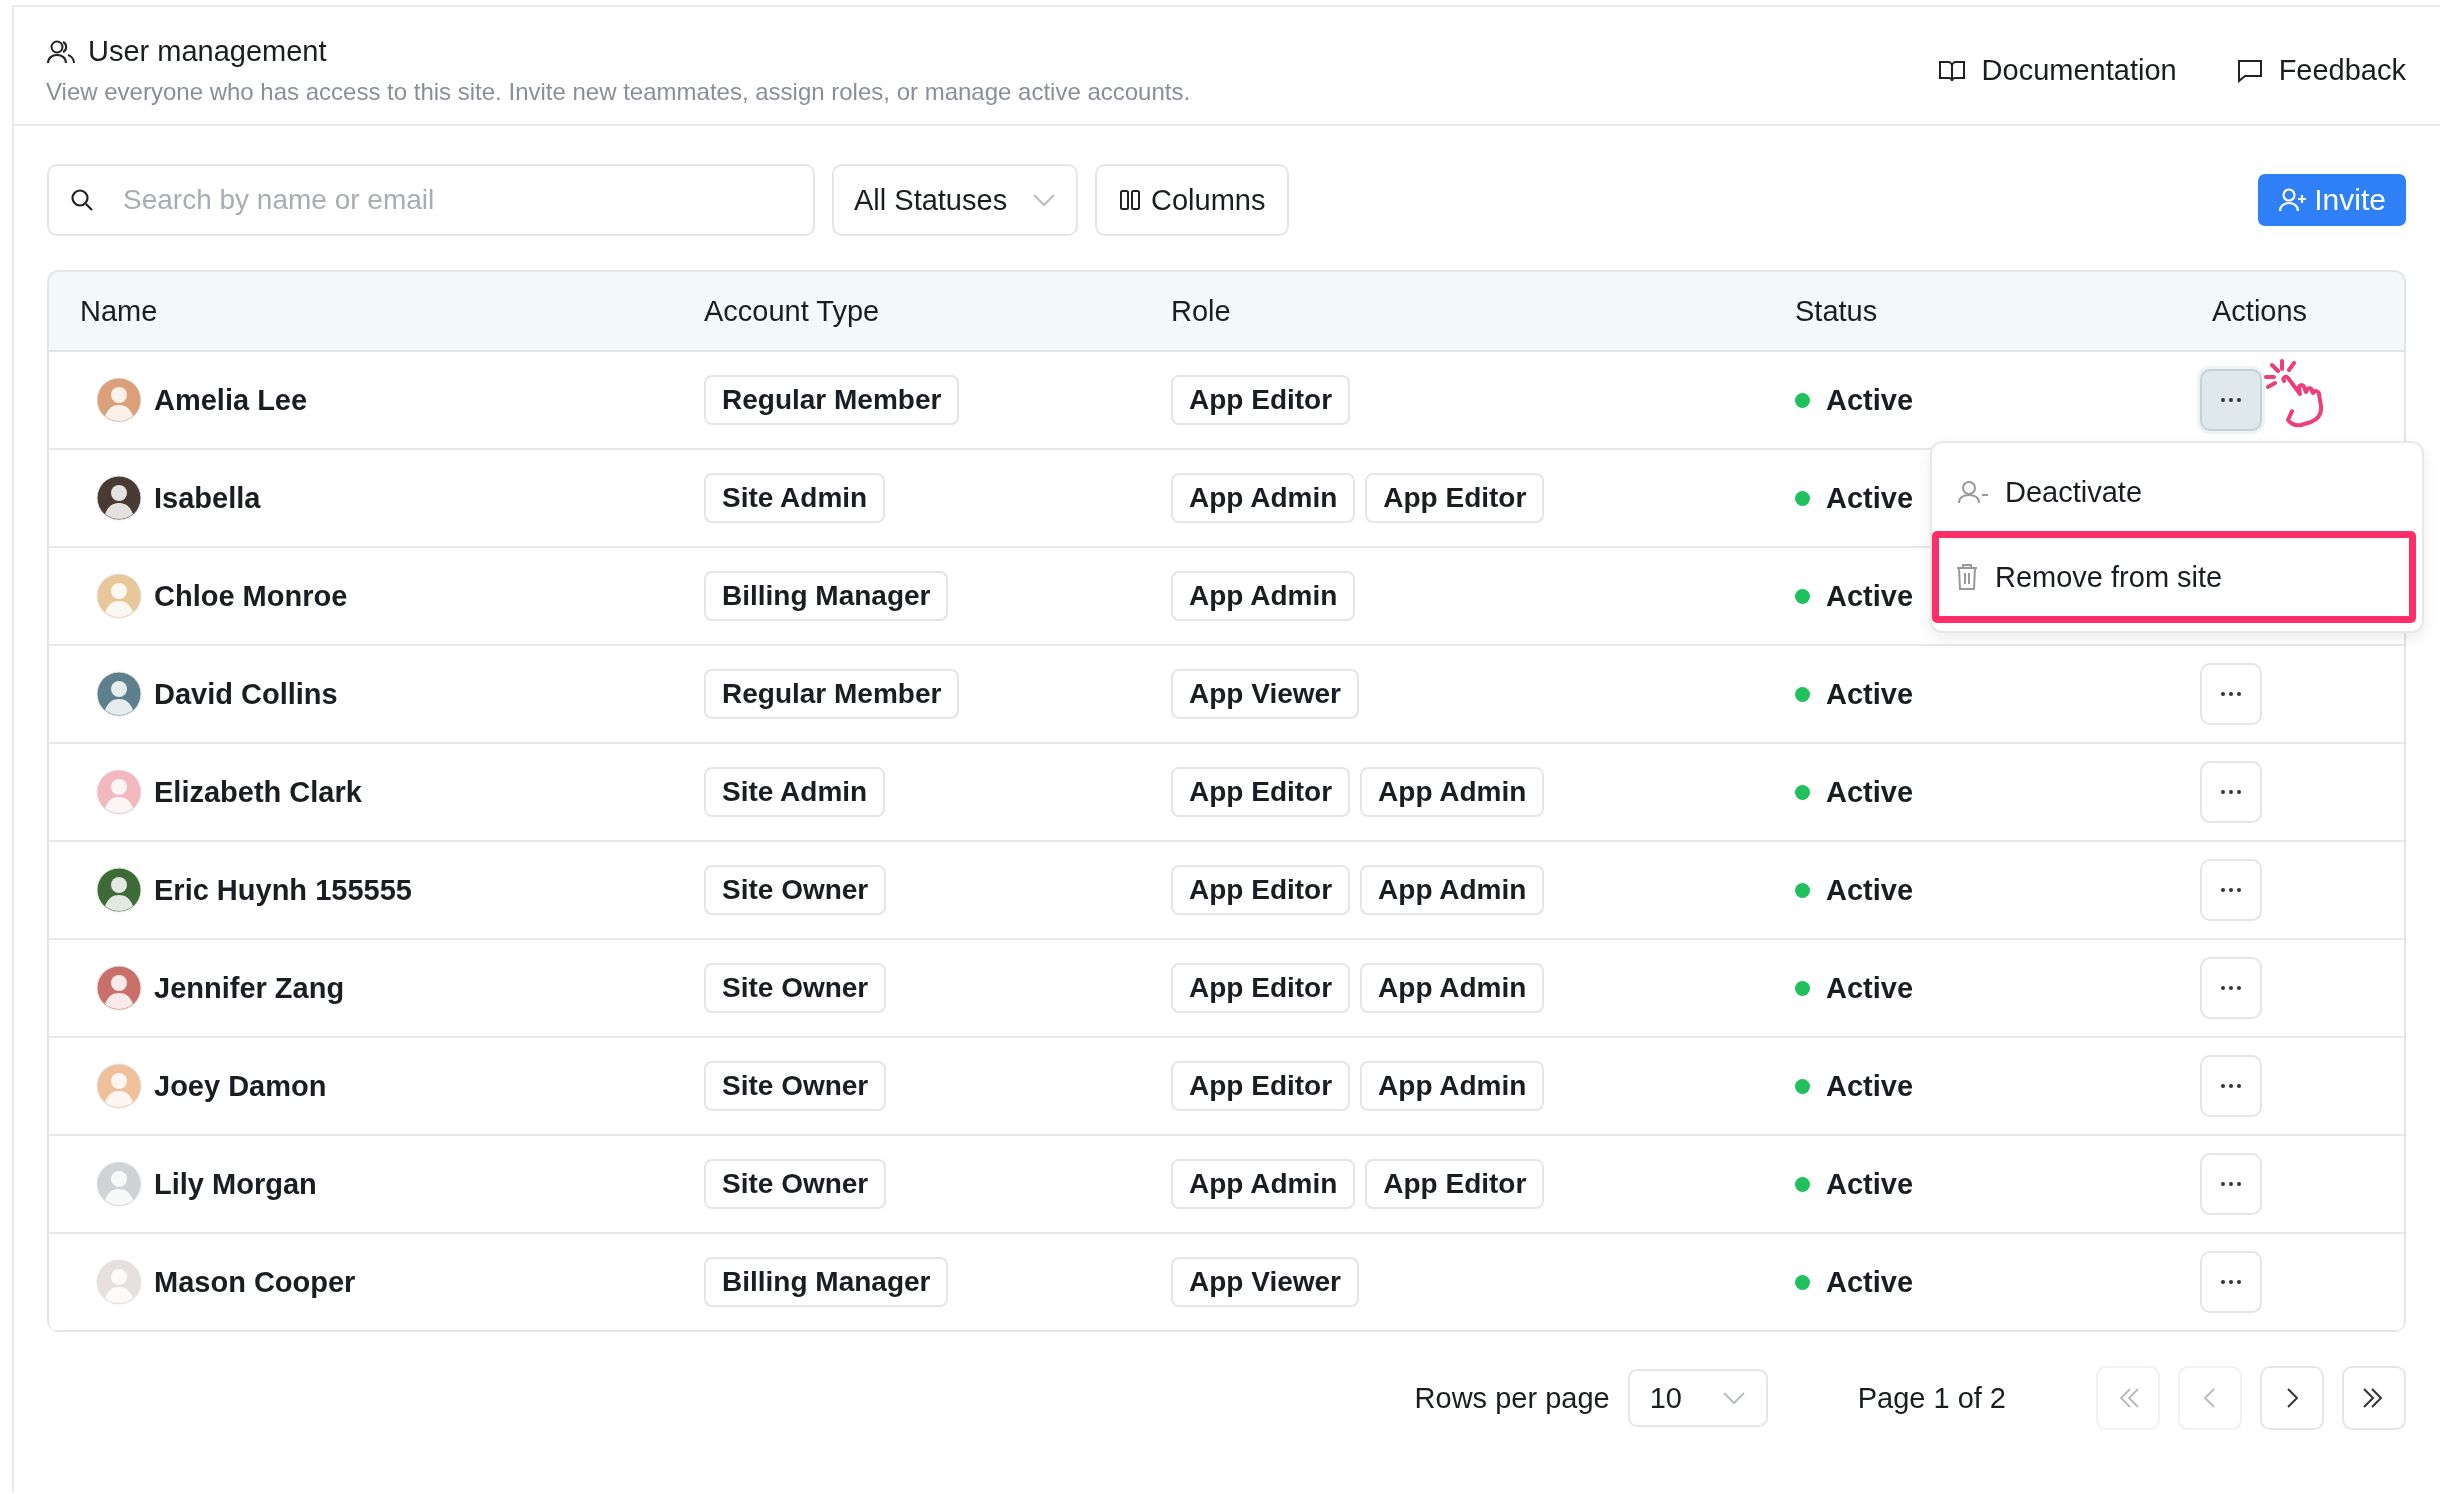 The image size is (2440, 1494). What do you see at coordinates (2293, 200) in the screenshot?
I see `user-plus-icon` at bounding box center [2293, 200].